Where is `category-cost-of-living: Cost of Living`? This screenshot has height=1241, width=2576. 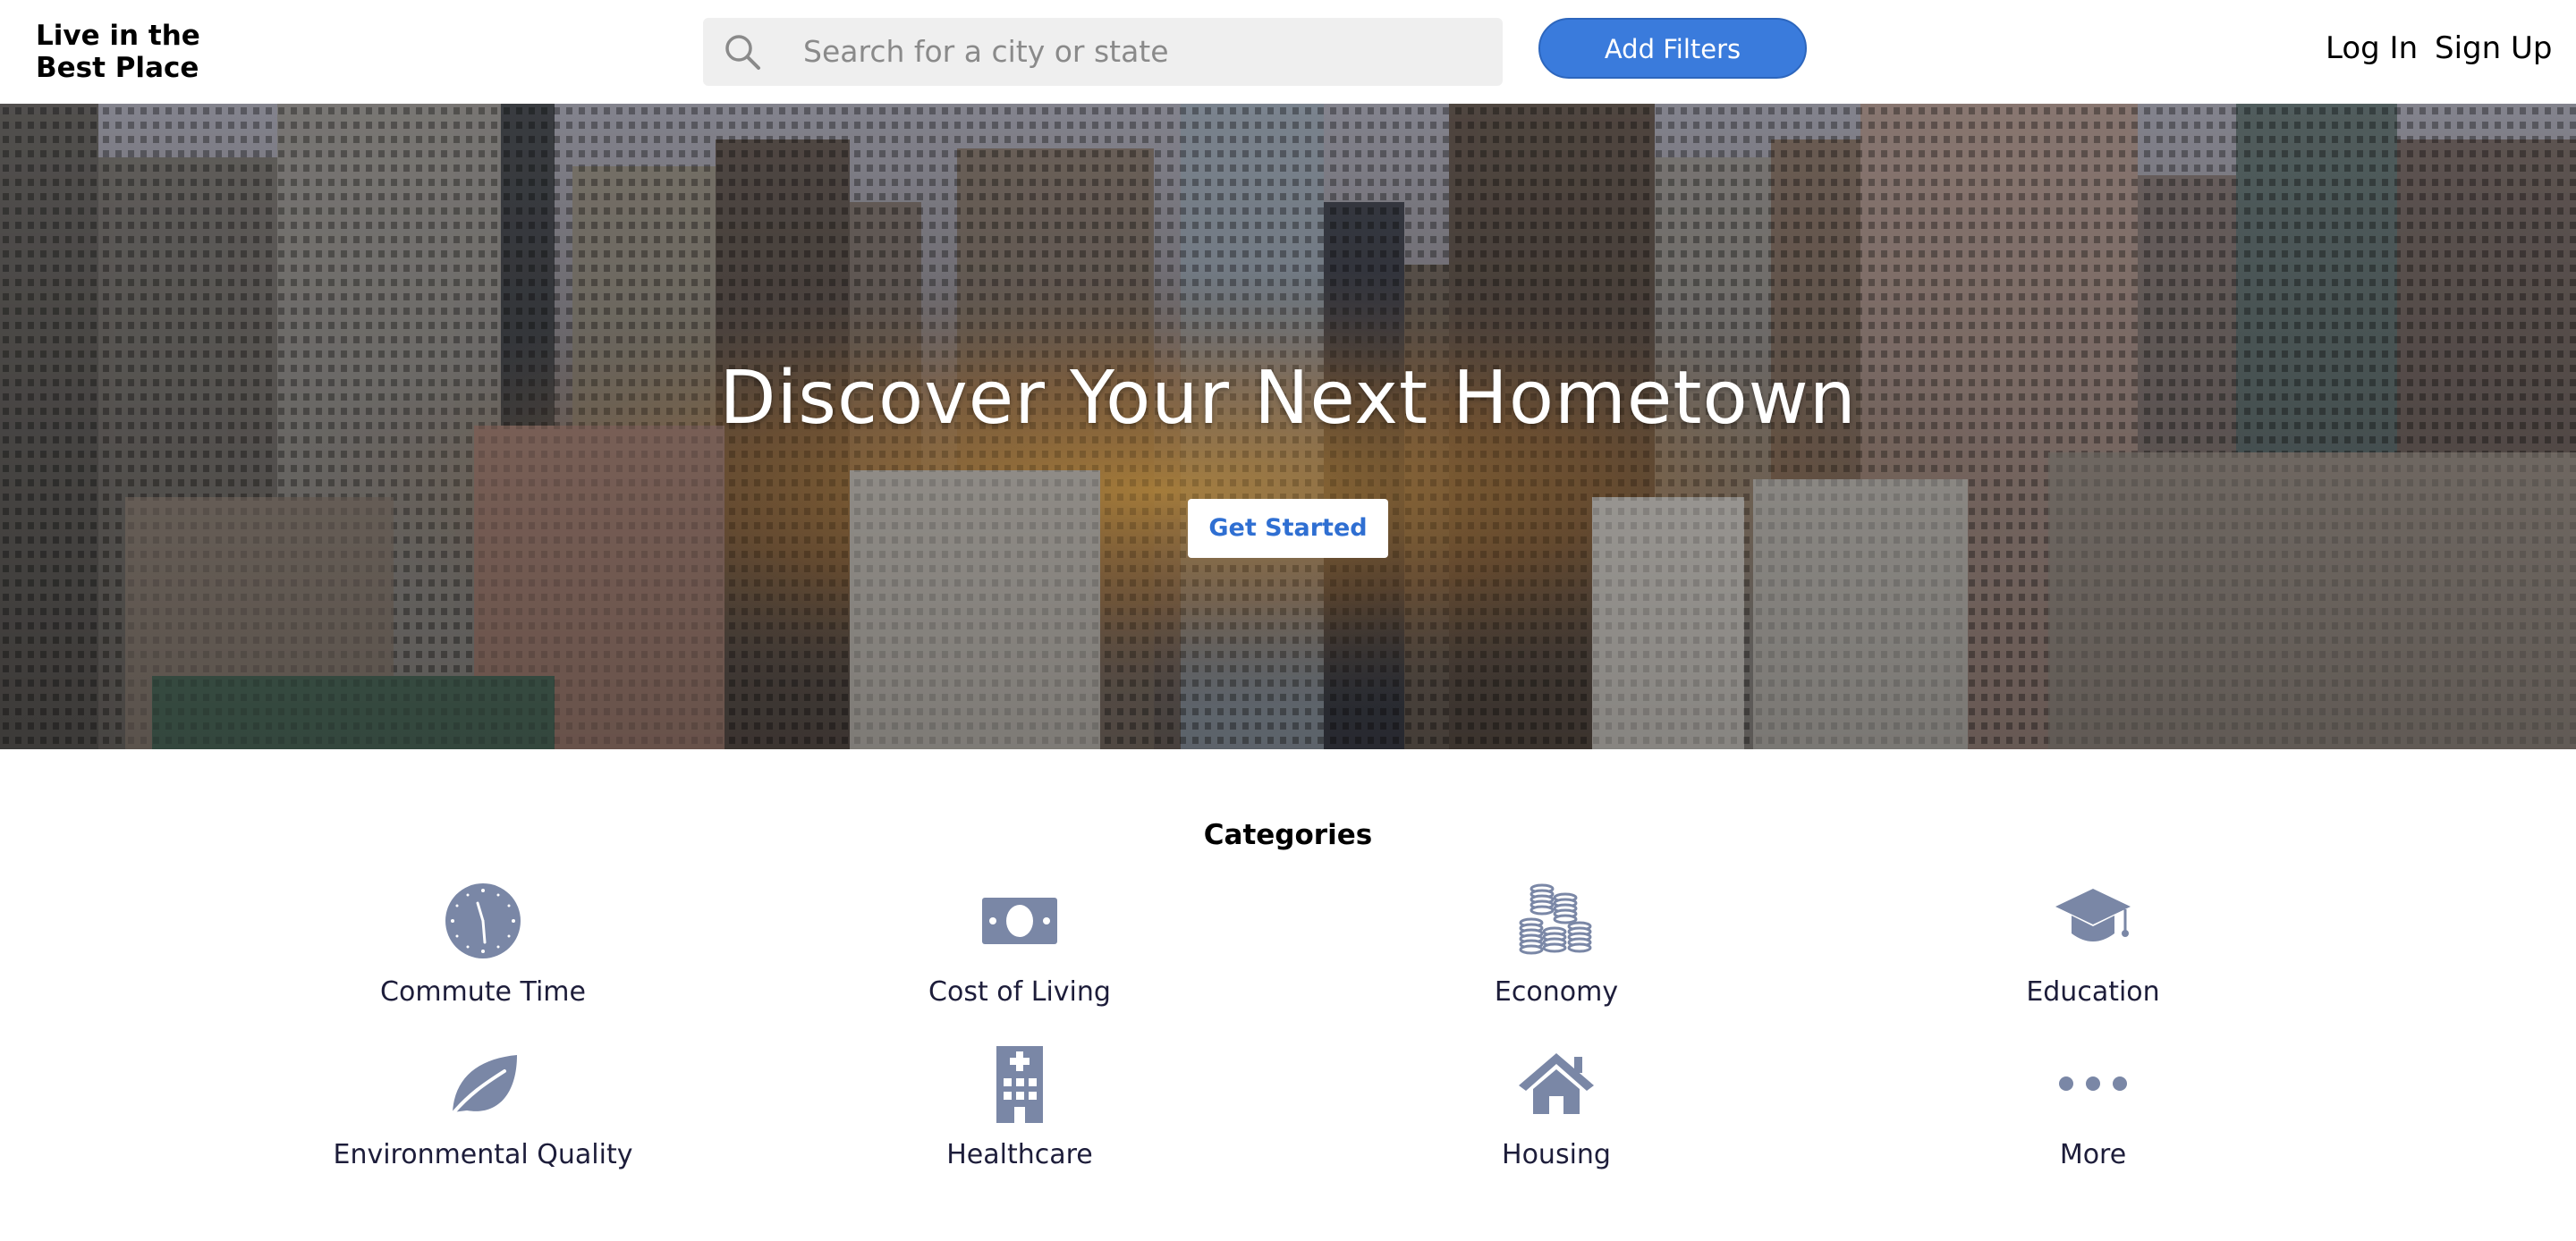
category-cost-of-living: Cost of Living is located at coordinates (1019, 942).